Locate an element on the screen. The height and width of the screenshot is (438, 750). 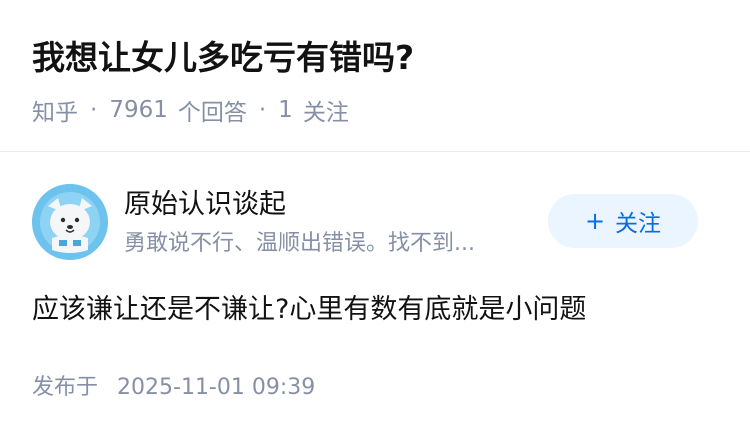
section-divider is located at coordinates (375, 151).